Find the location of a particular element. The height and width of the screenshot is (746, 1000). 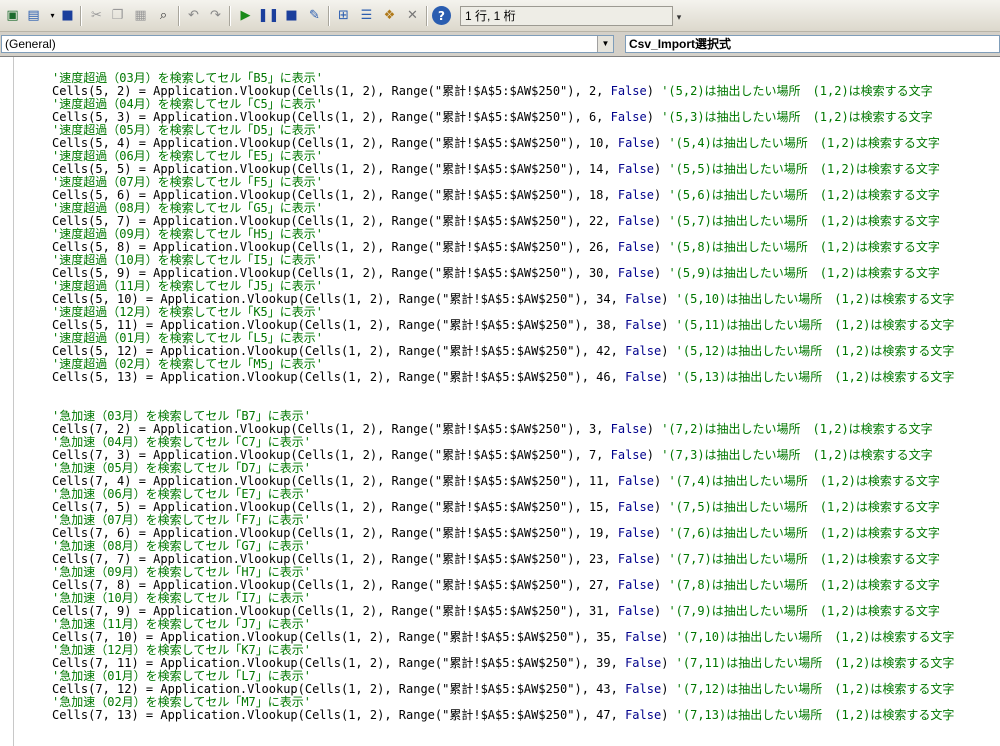

code-inline-comment: '(7,3)は抽出したい場所 (1,2)は検索する文字 is located at coordinates (797, 455).